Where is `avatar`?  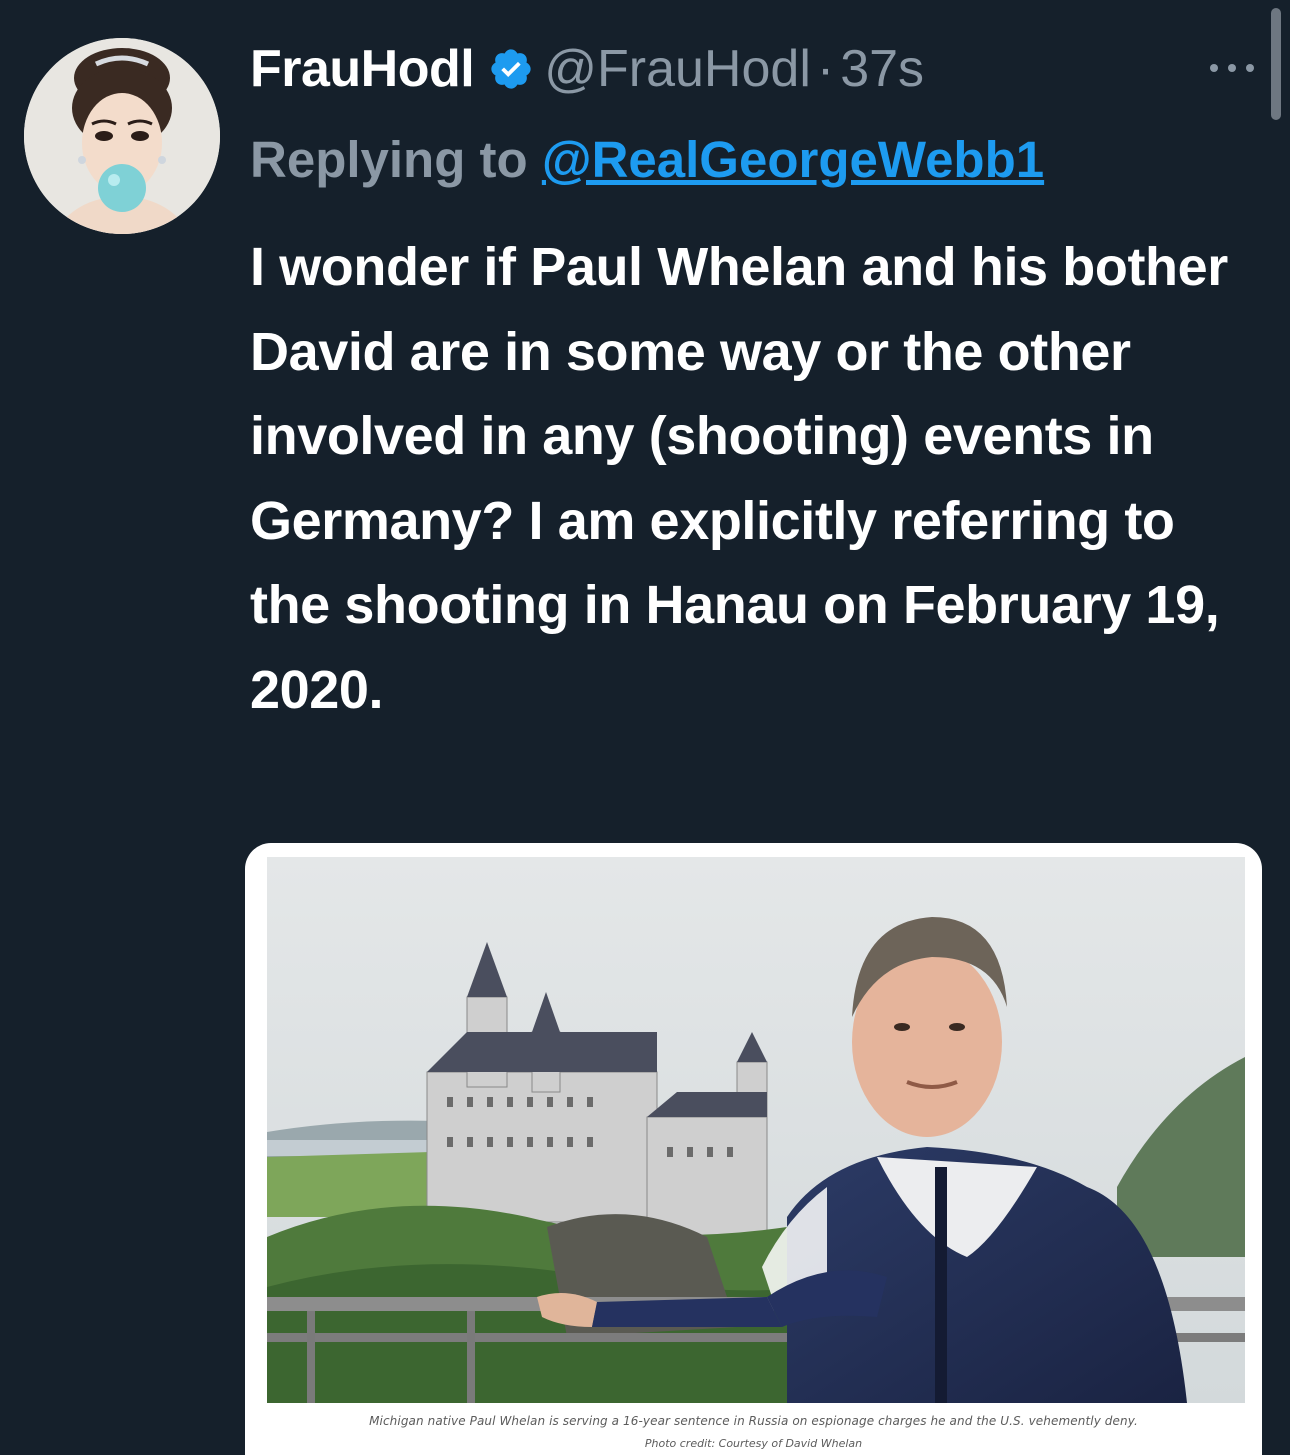
avatar is located at coordinates (122, 136).